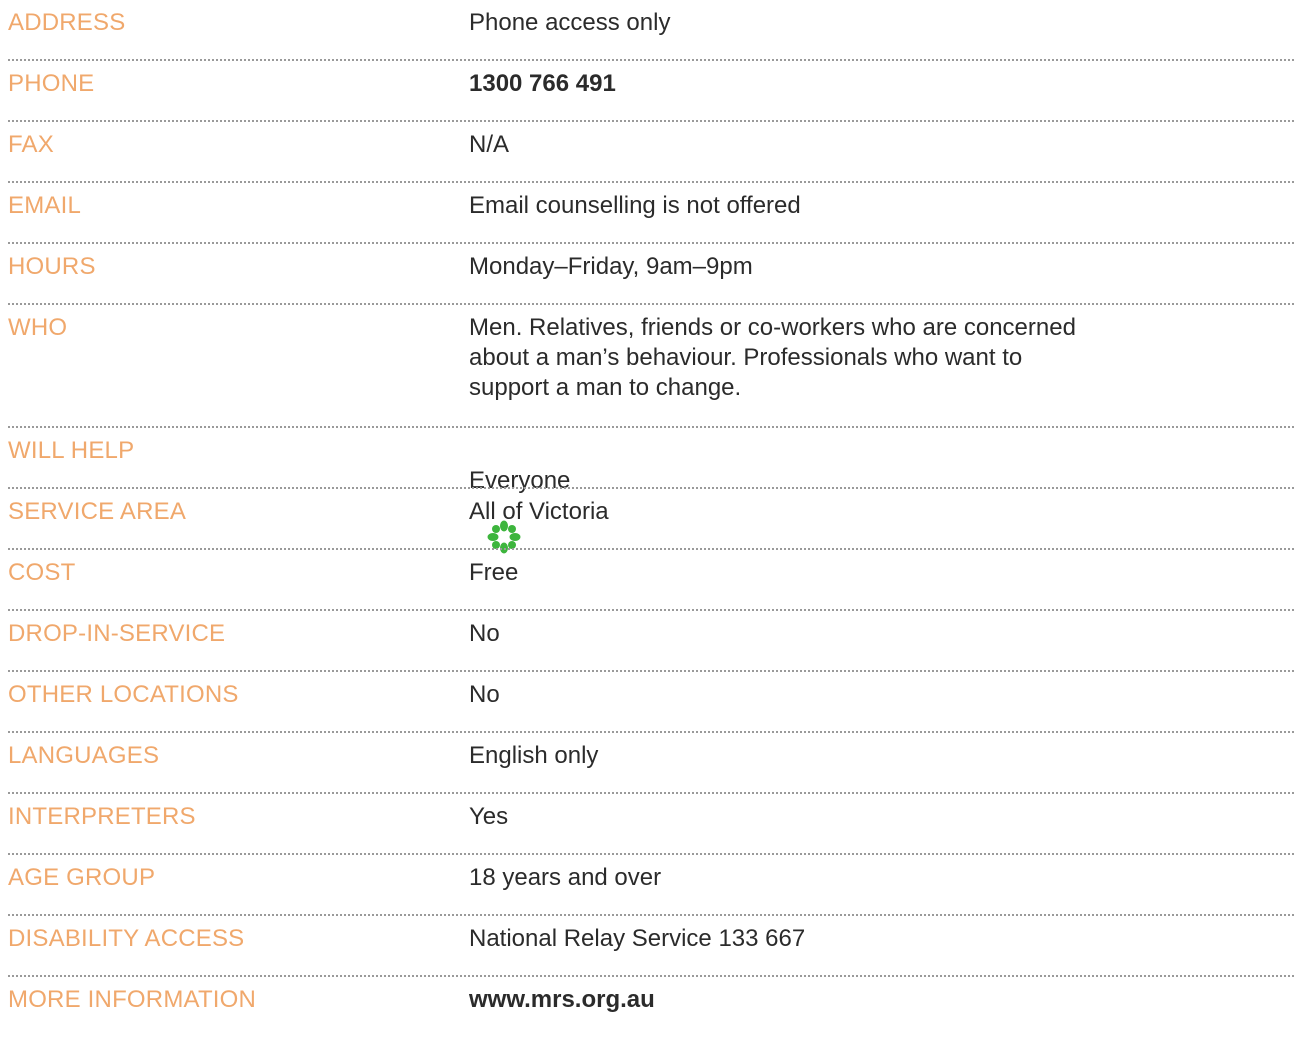  Describe the element at coordinates (67, 22) in the screenshot. I see `address-label: ADDRESS` at that location.